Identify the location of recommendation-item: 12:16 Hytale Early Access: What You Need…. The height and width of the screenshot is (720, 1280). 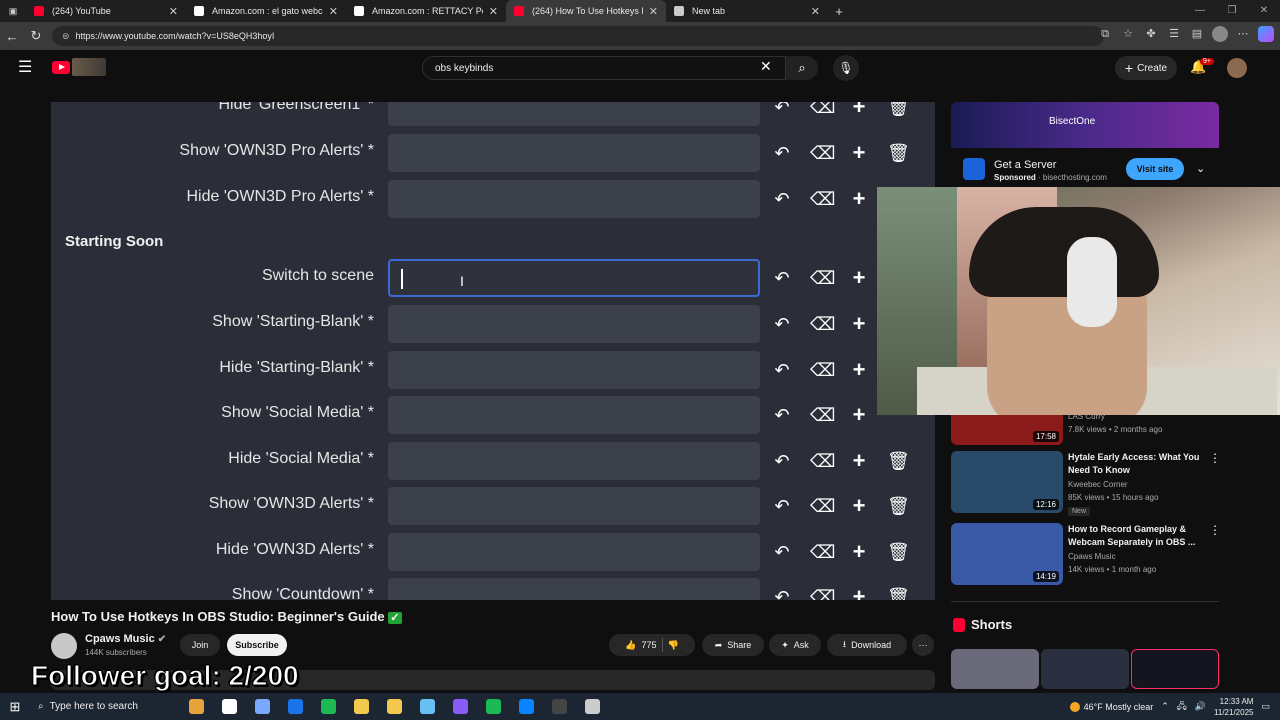
(1086, 483).